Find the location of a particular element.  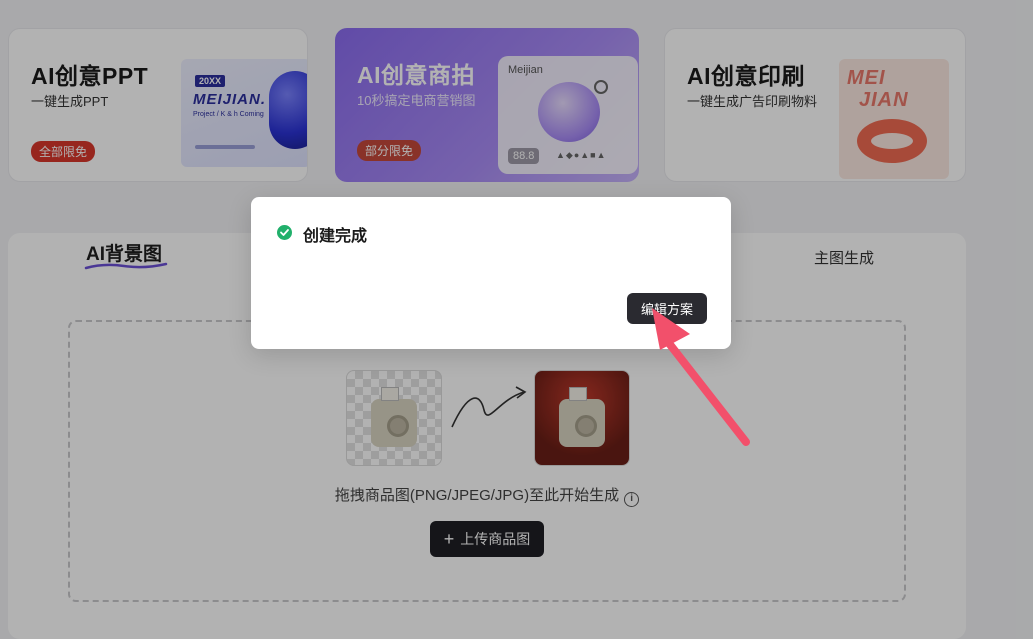

success-check-icon is located at coordinates (284, 232).